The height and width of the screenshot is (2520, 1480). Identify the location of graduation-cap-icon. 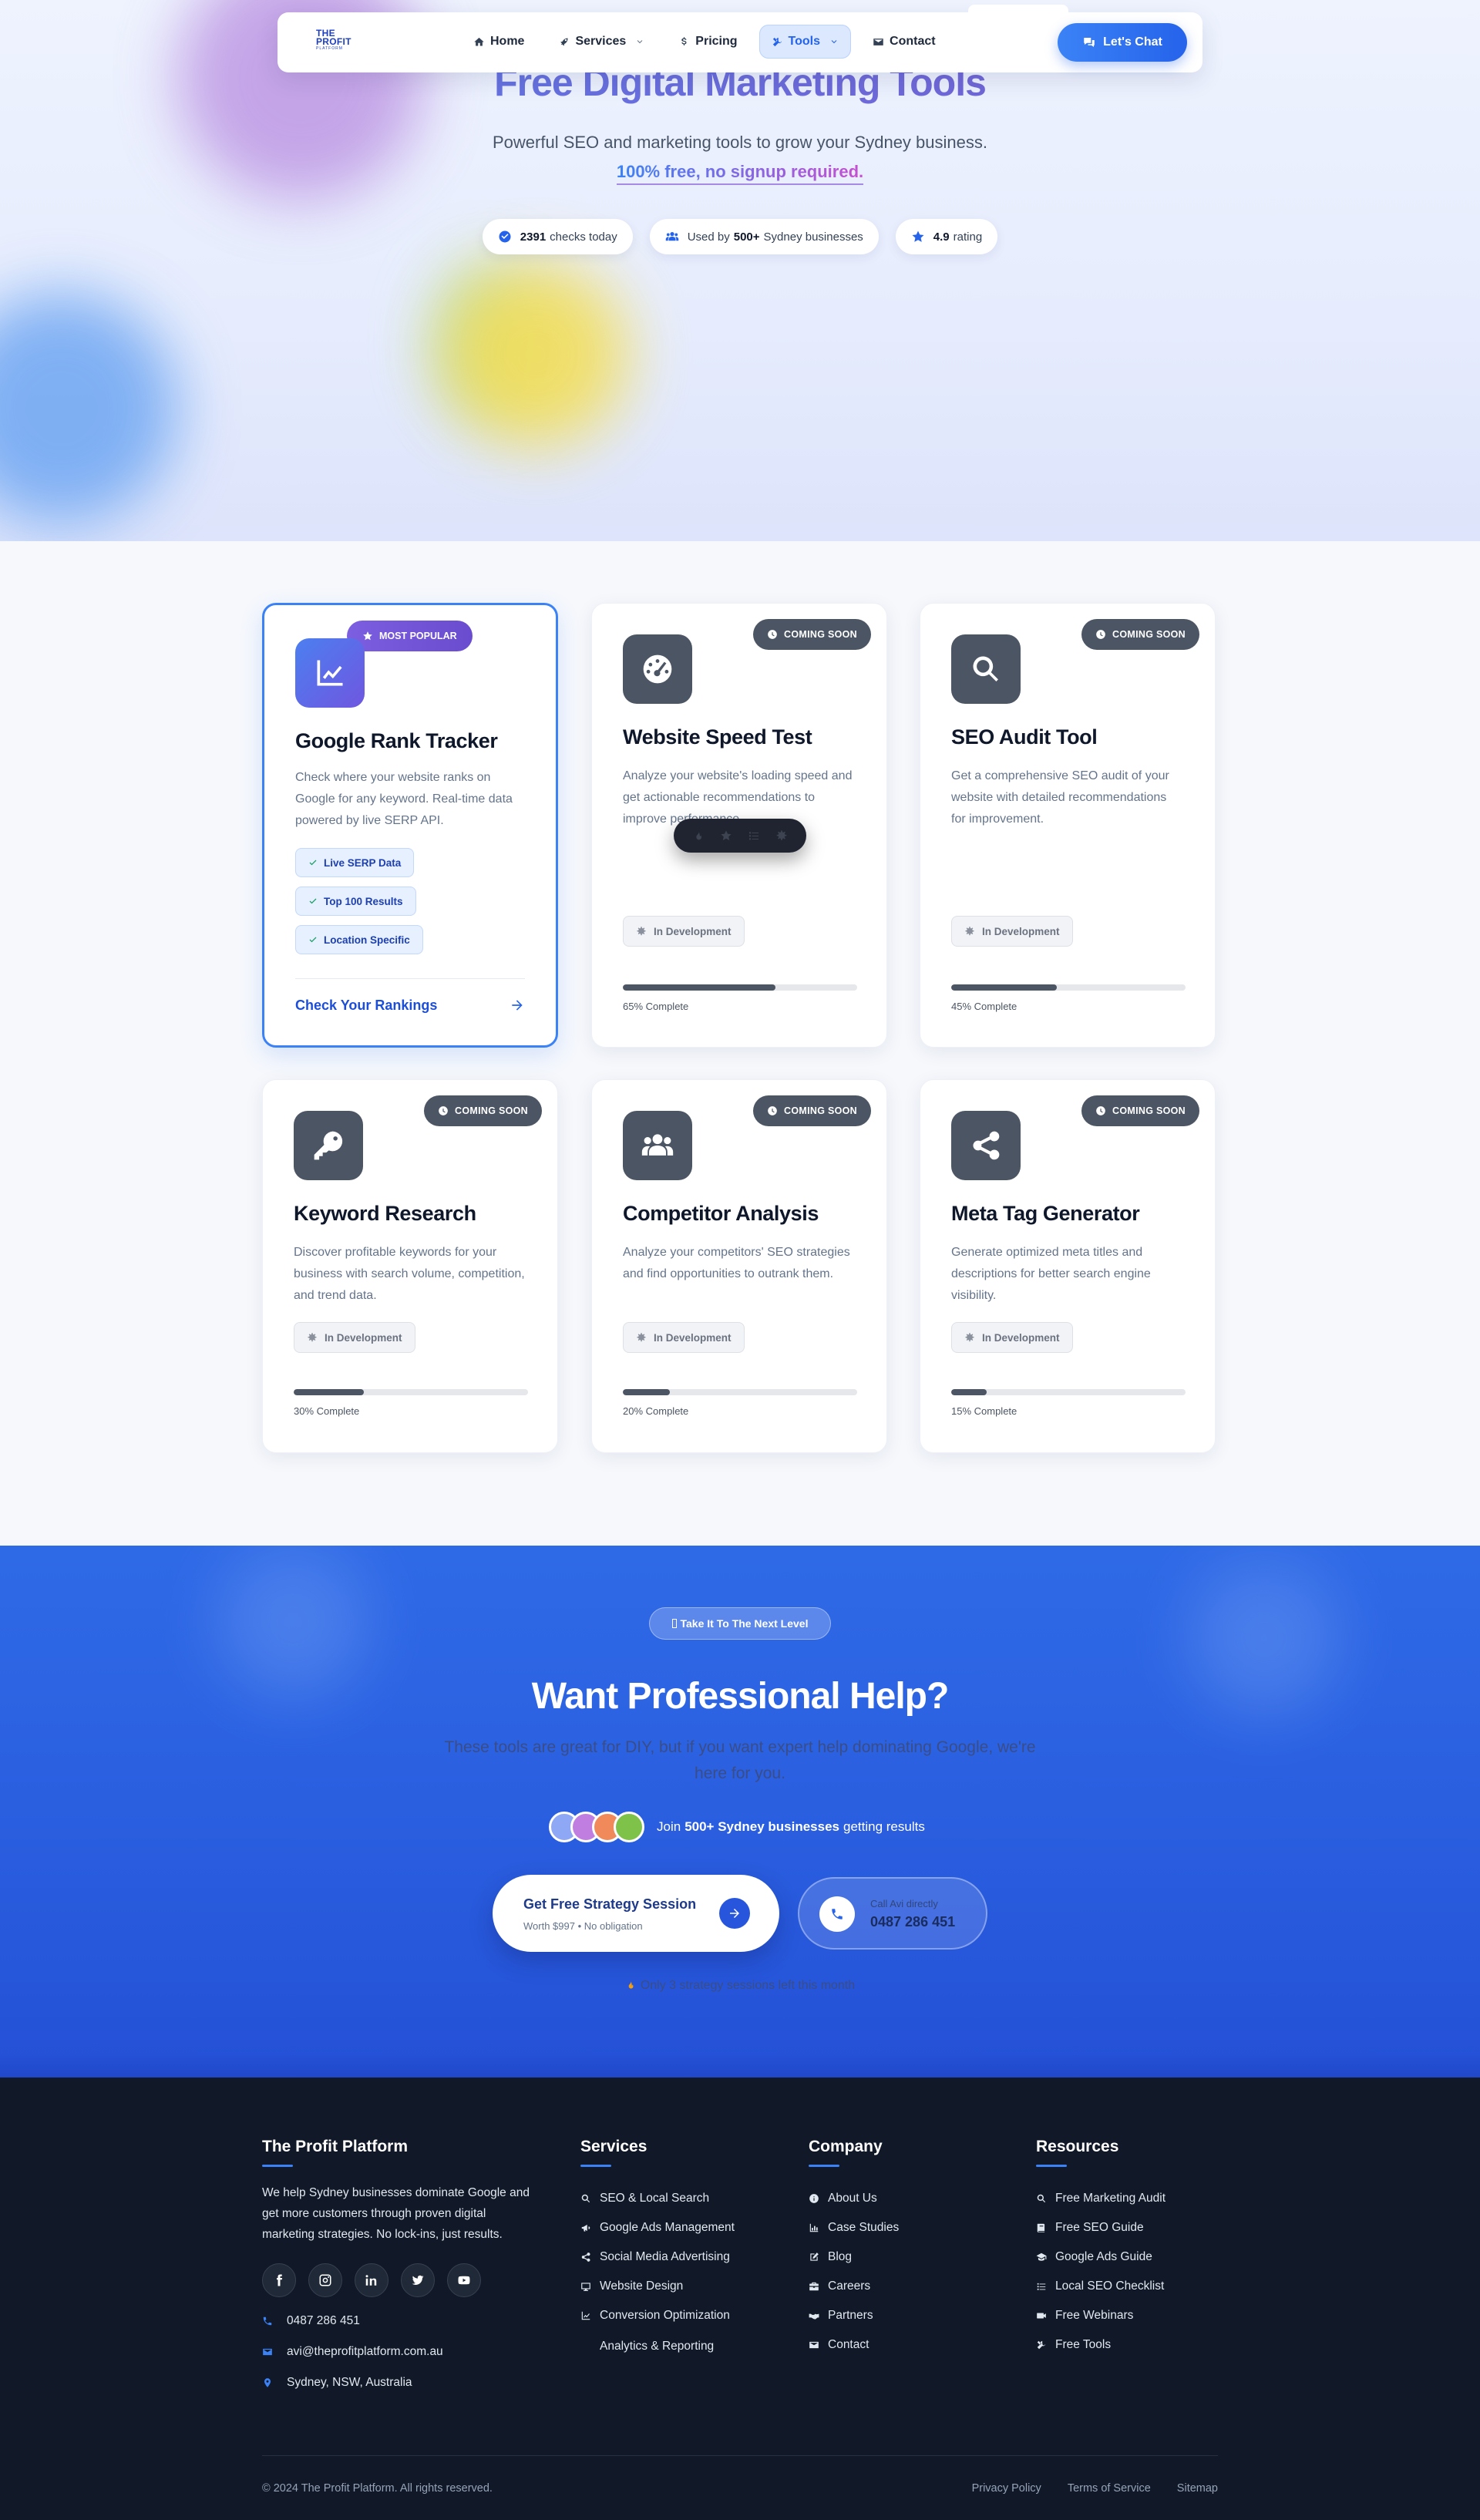
(1041, 2258).